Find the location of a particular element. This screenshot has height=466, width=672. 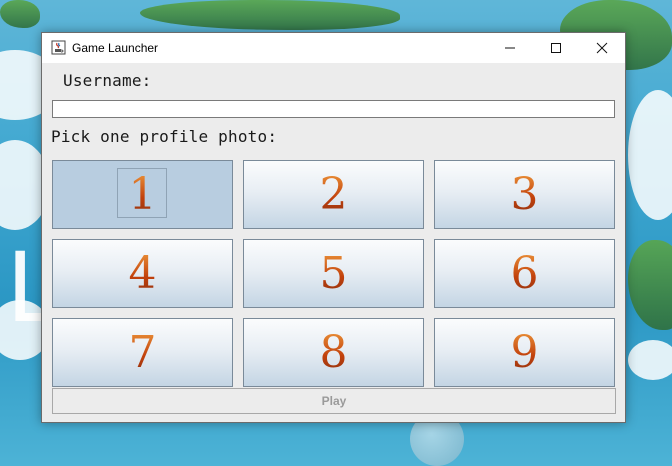

profile-photo-4-button: 4 is located at coordinates (142, 273).